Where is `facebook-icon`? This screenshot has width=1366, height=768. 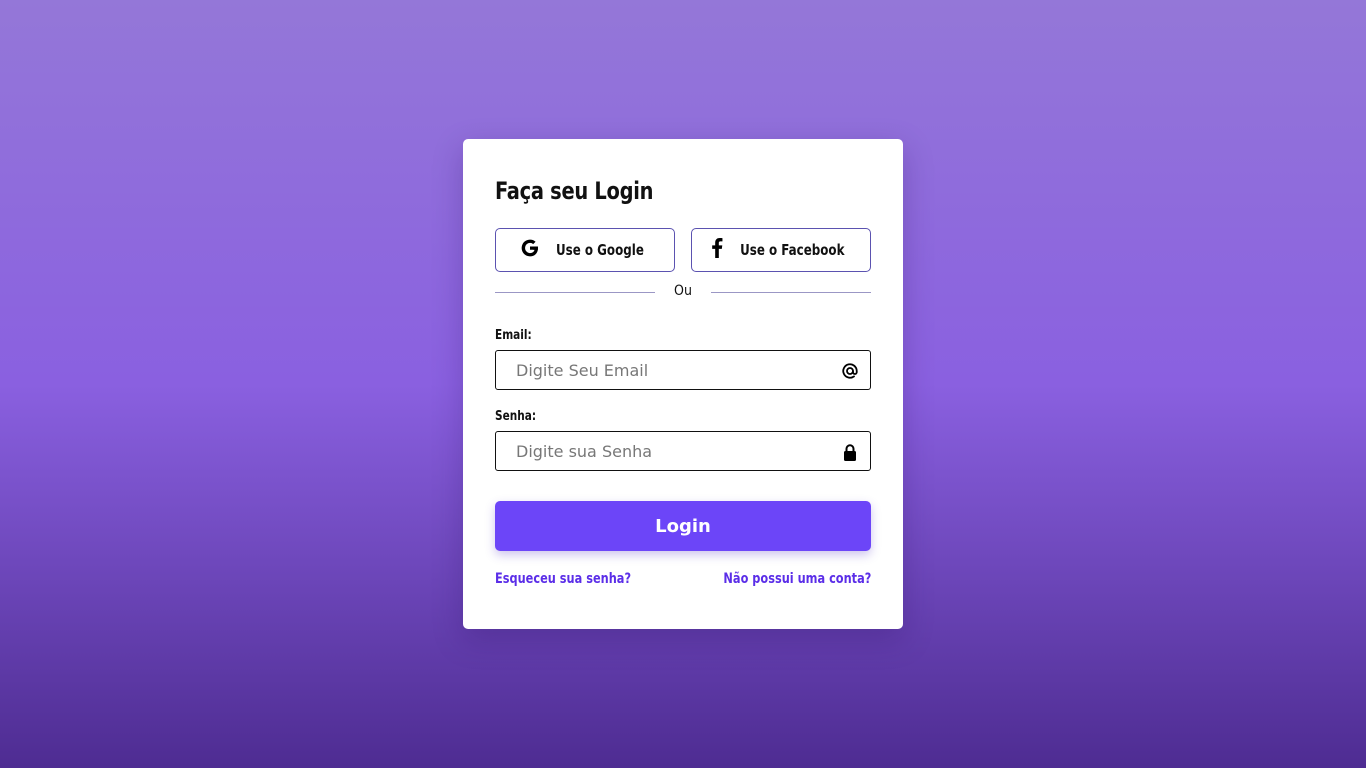
facebook-icon is located at coordinates (717, 250).